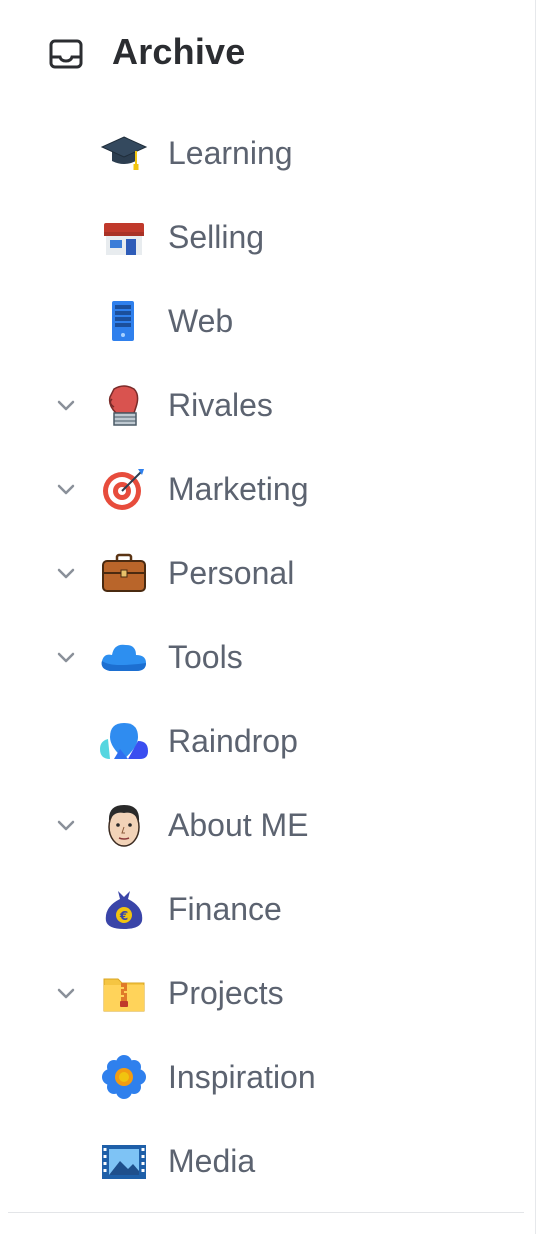 The height and width of the screenshot is (1234, 538). I want to click on collection-label: Tools, so click(205, 657).